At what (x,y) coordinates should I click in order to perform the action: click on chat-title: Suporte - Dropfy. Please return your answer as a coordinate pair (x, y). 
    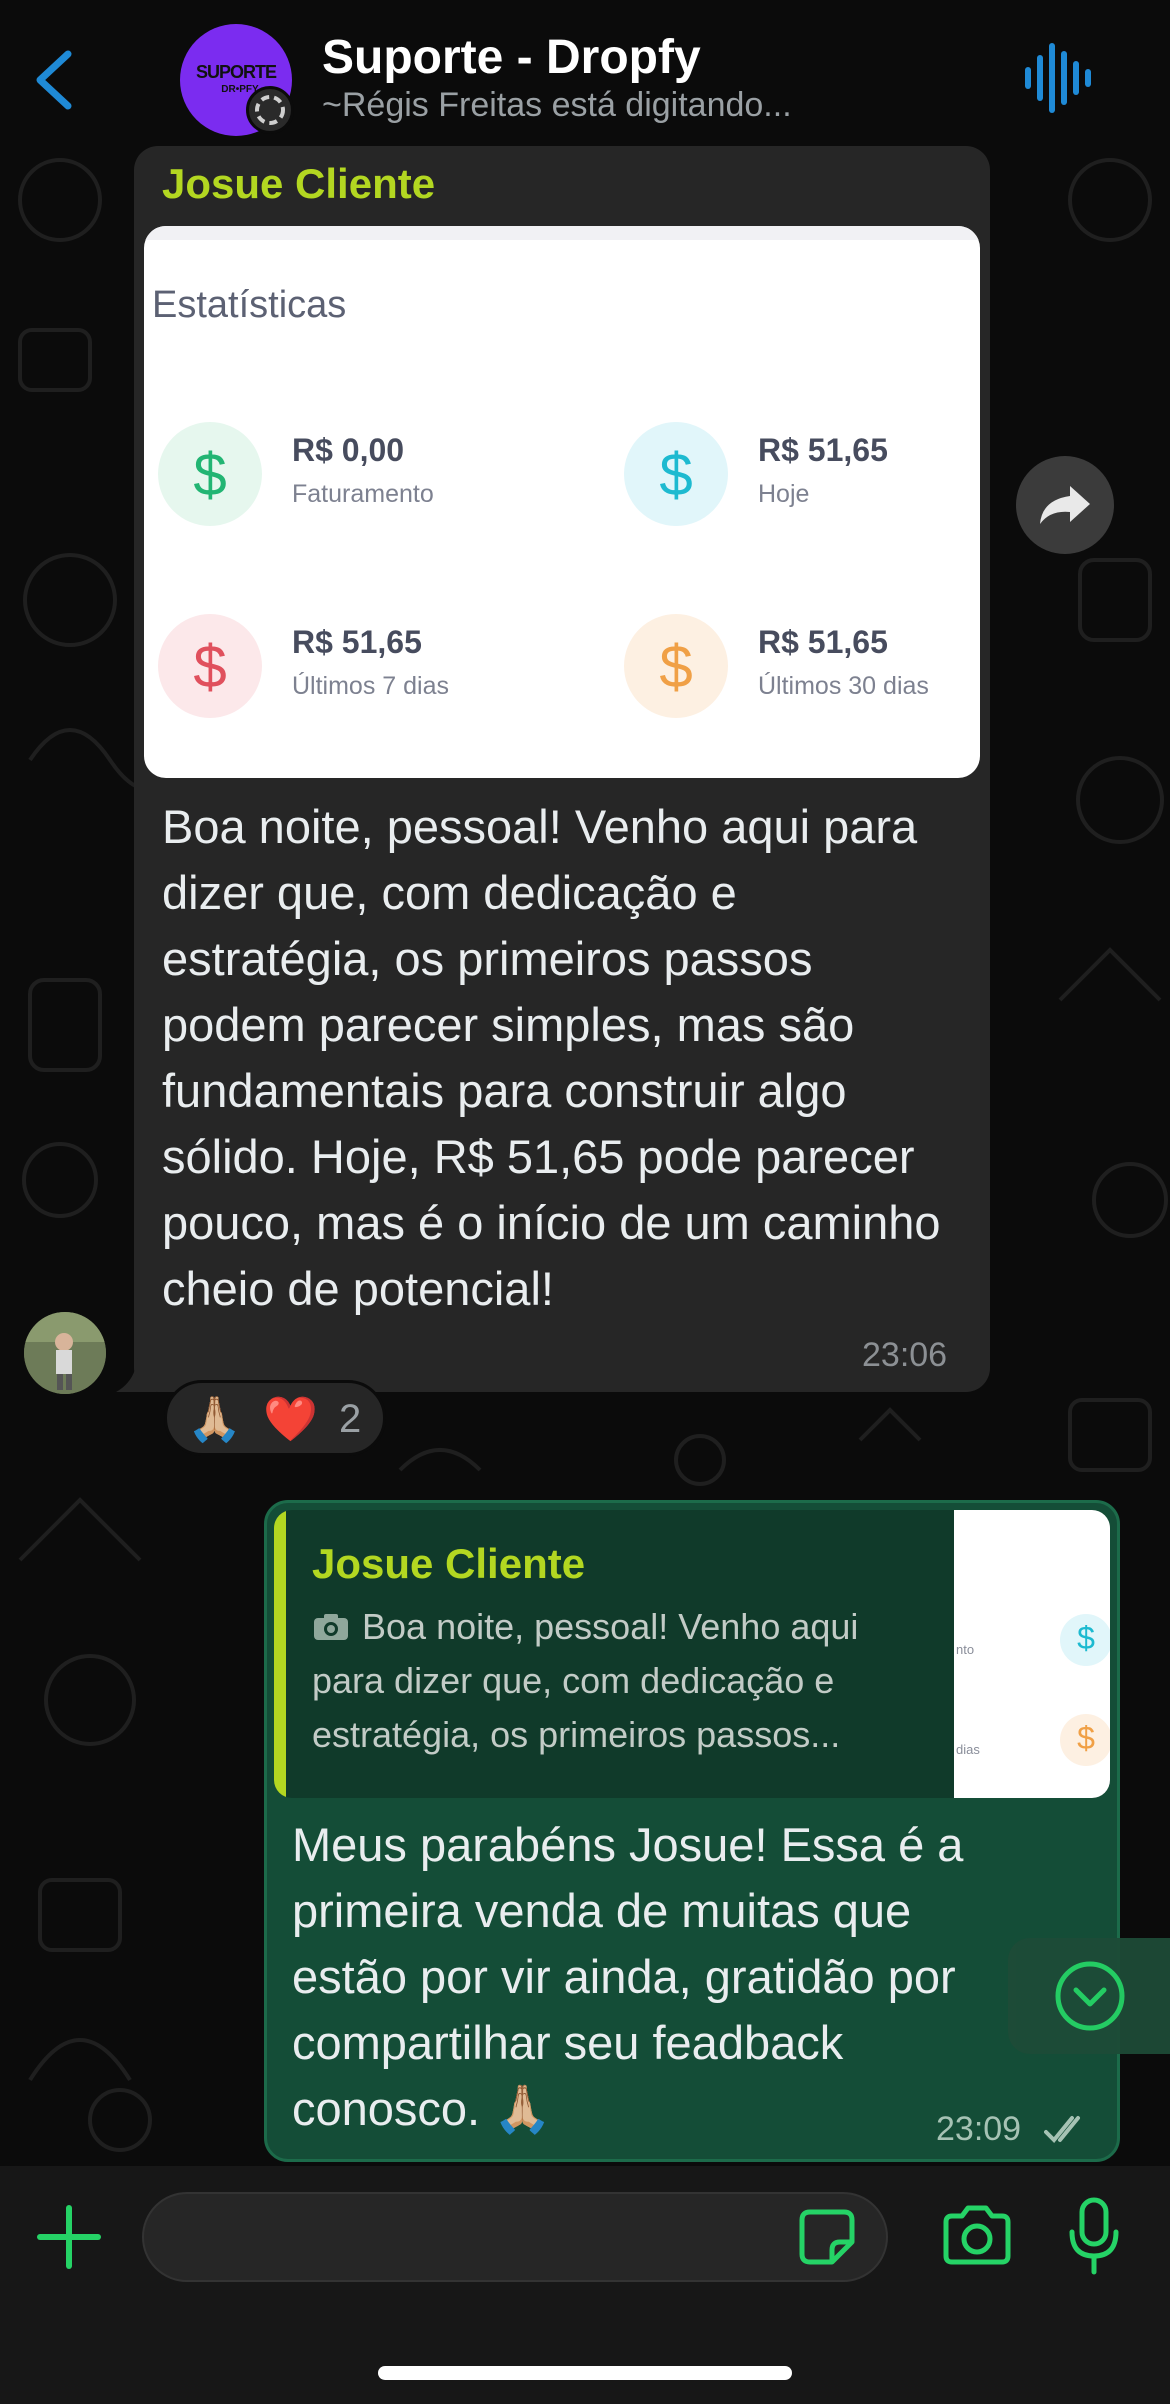
    Looking at the image, I should click on (511, 57).